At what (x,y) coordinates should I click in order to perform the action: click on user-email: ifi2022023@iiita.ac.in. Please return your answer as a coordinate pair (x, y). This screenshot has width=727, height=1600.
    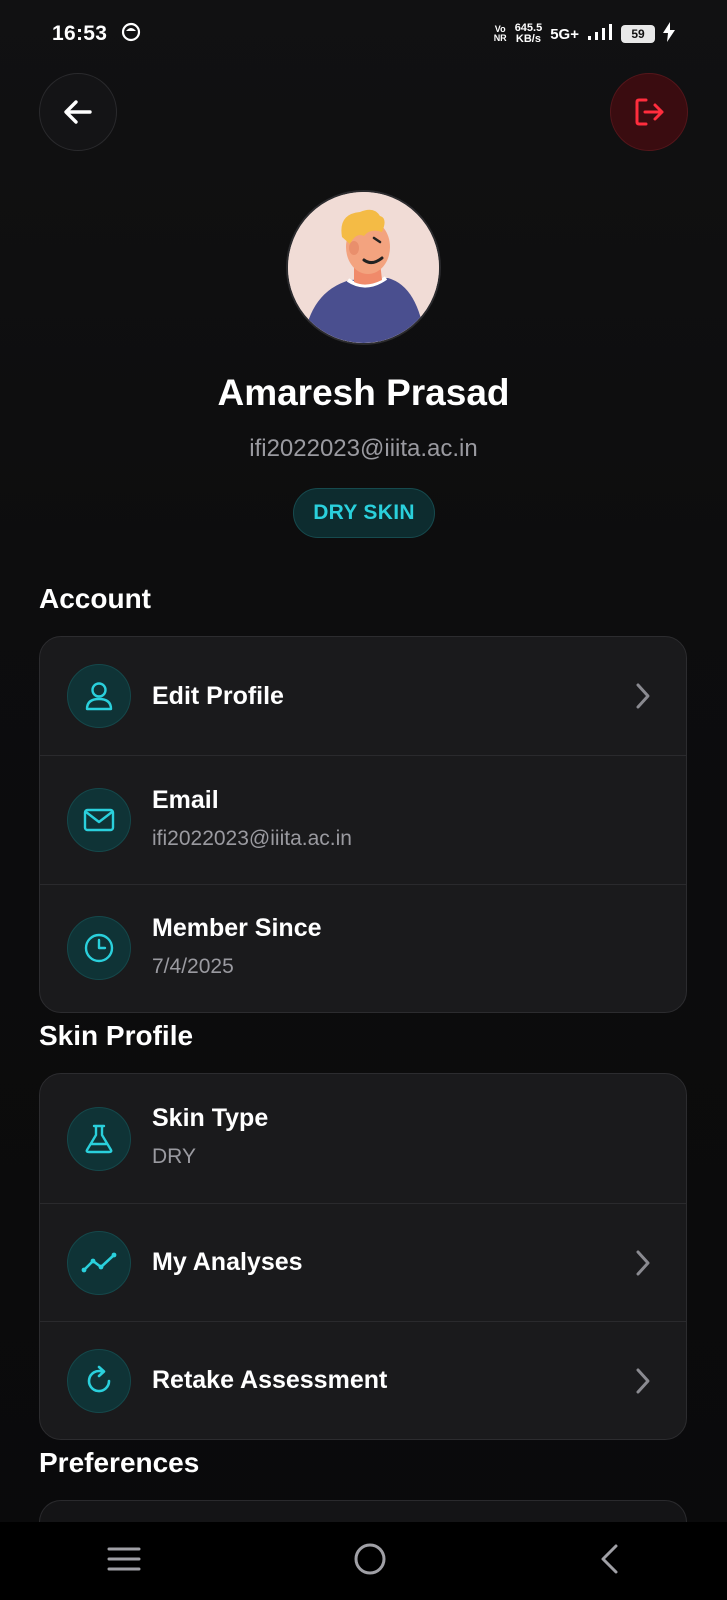
    Looking at the image, I should click on (363, 448).